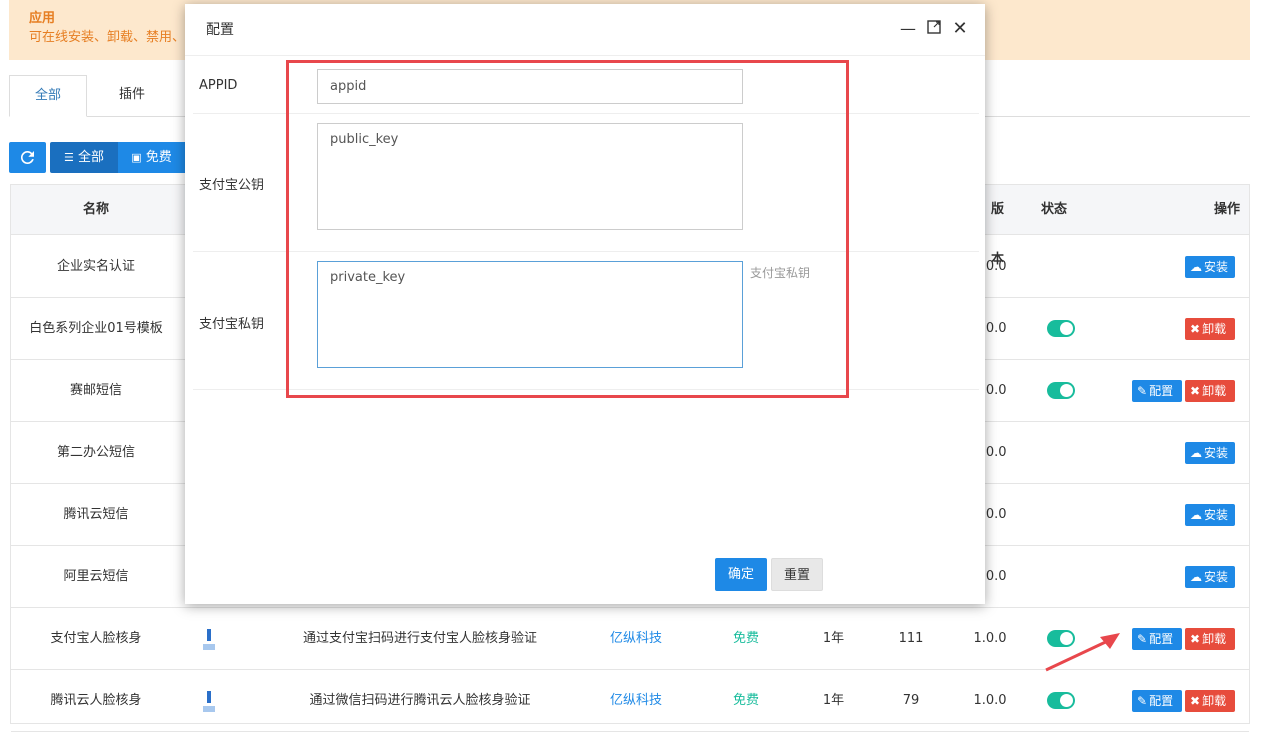  What do you see at coordinates (934, 29) in the screenshot?
I see `maximize-icon` at bounding box center [934, 29].